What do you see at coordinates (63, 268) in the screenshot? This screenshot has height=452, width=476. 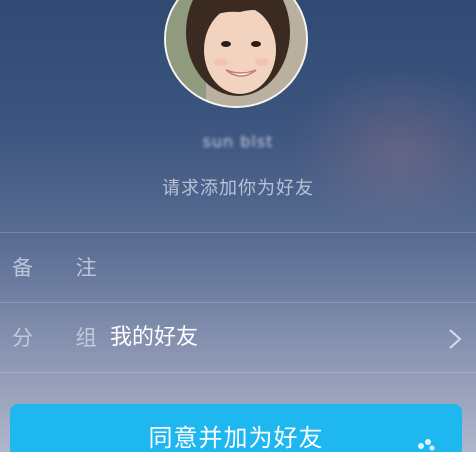 I see `remark-label: 备 注` at bounding box center [63, 268].